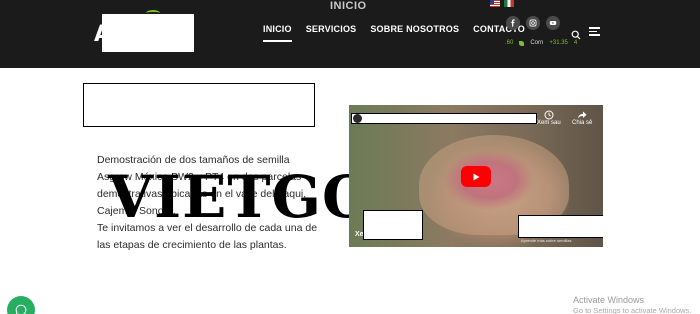 Image resolution: width=700 pixels, height=314 pixels. I want to click on mexico-flag-icon, so click(509, 3).